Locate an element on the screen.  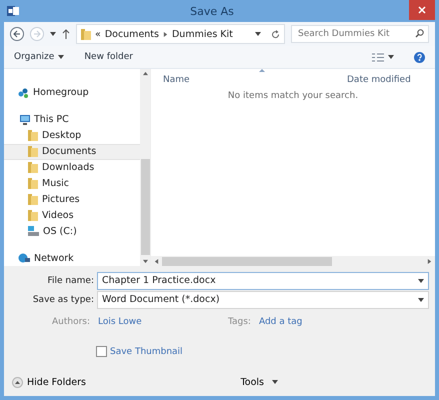
column-header: Date modified is located at coordinates (379, 80).